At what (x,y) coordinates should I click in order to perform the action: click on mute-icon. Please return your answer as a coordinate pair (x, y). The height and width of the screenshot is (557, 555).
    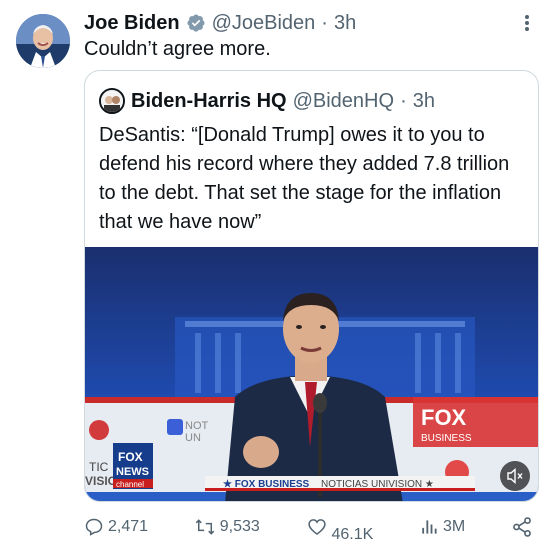
    Looking at the image, I should click on (515, 476).